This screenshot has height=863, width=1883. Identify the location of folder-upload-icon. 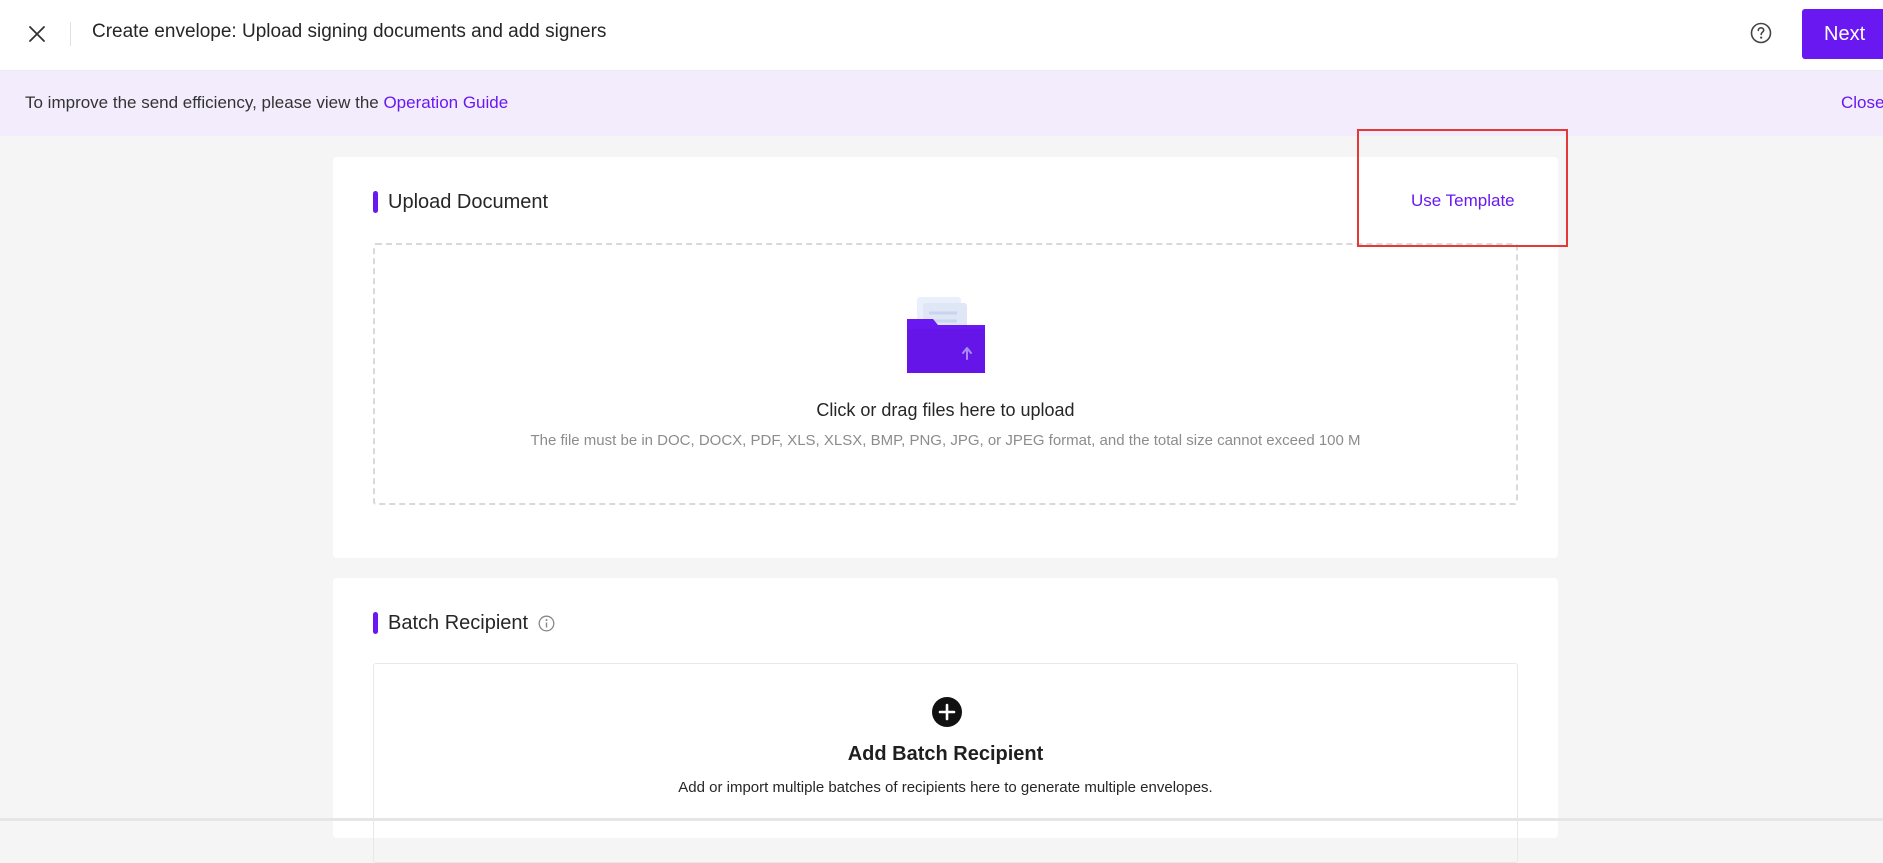
(946, 335).